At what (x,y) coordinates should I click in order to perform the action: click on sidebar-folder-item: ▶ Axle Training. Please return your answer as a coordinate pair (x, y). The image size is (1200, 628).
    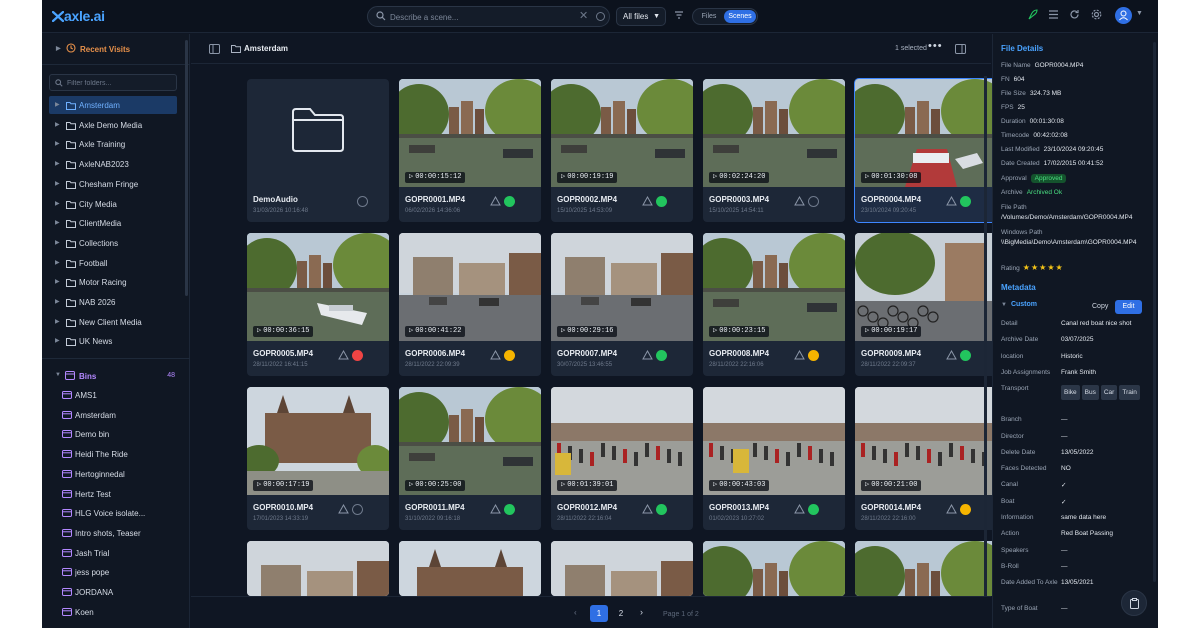
    Looking at the image, I should click on (113, 144).